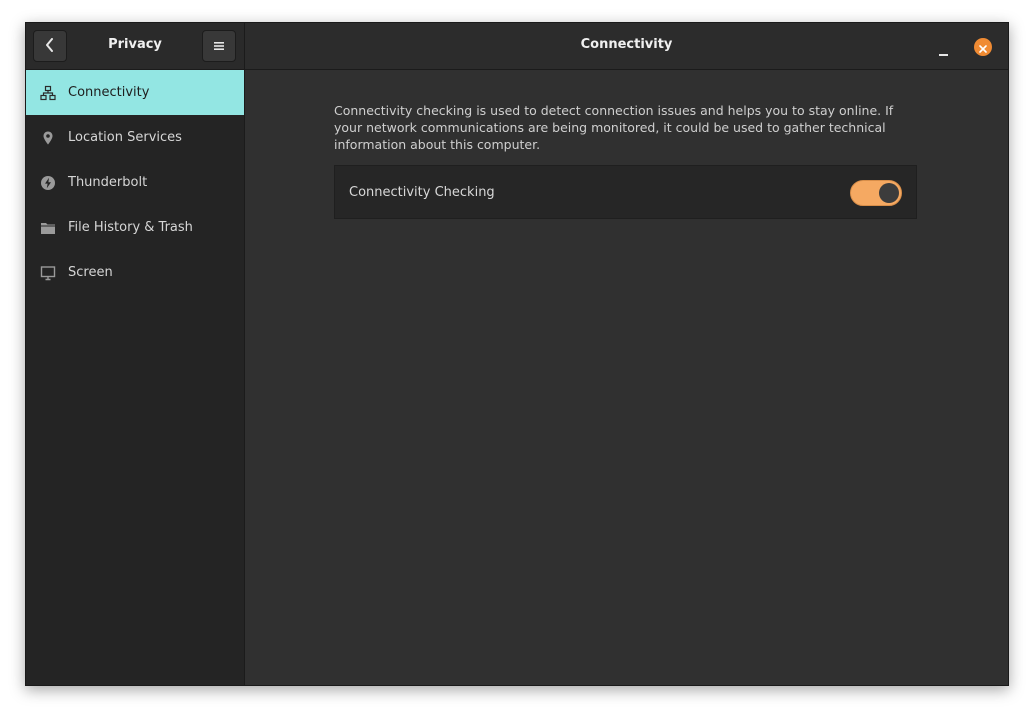 This screenshot has height=712, width=1032. I want to click on minimize-button, so click(943, 49).